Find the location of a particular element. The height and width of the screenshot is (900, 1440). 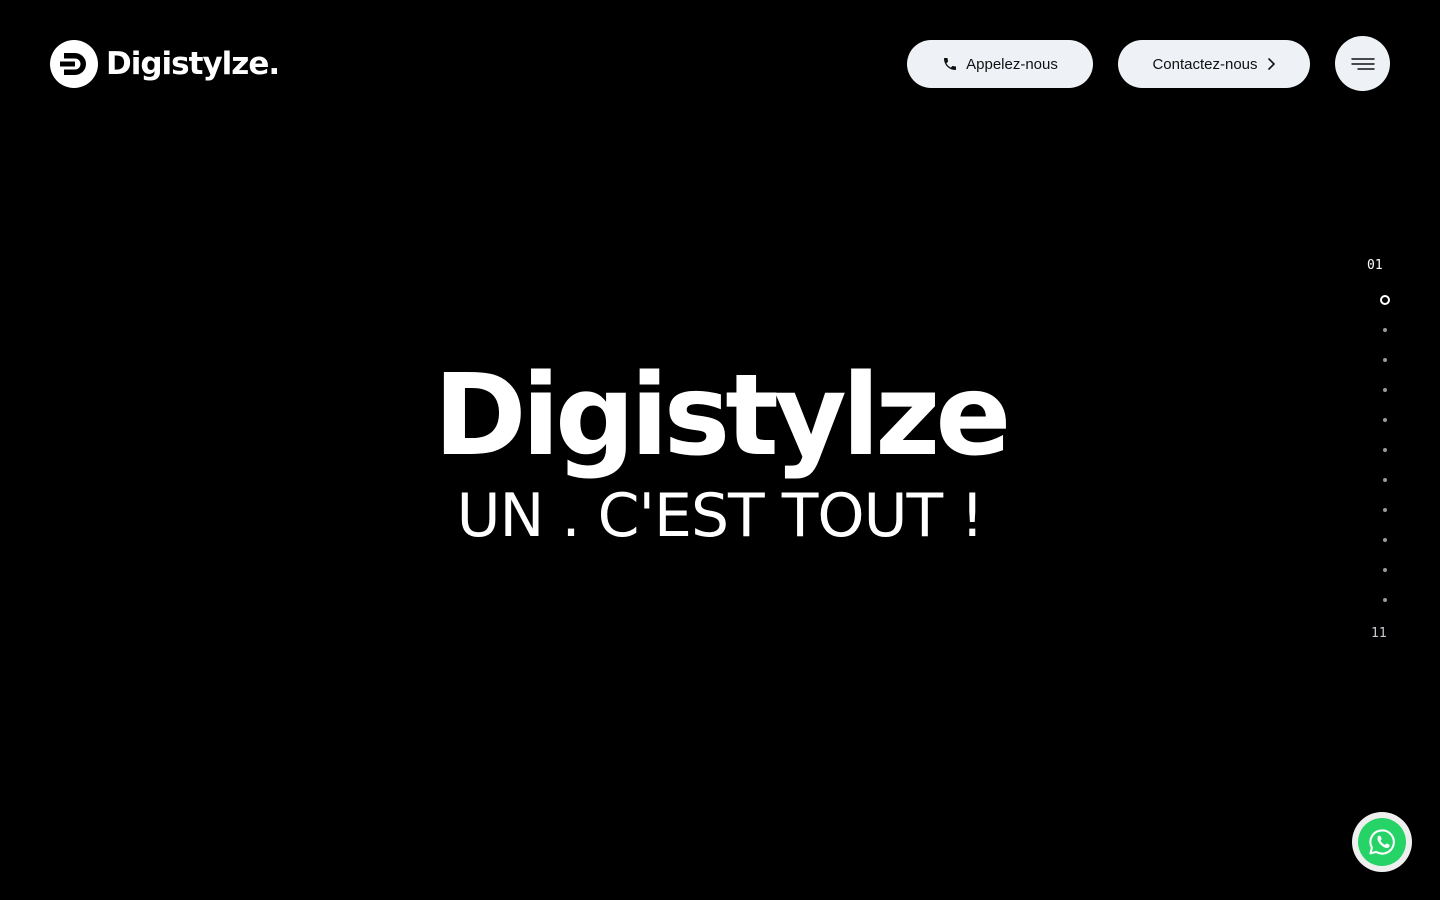

slide-pager: 01 11 is located at coordinates (1385, 453).